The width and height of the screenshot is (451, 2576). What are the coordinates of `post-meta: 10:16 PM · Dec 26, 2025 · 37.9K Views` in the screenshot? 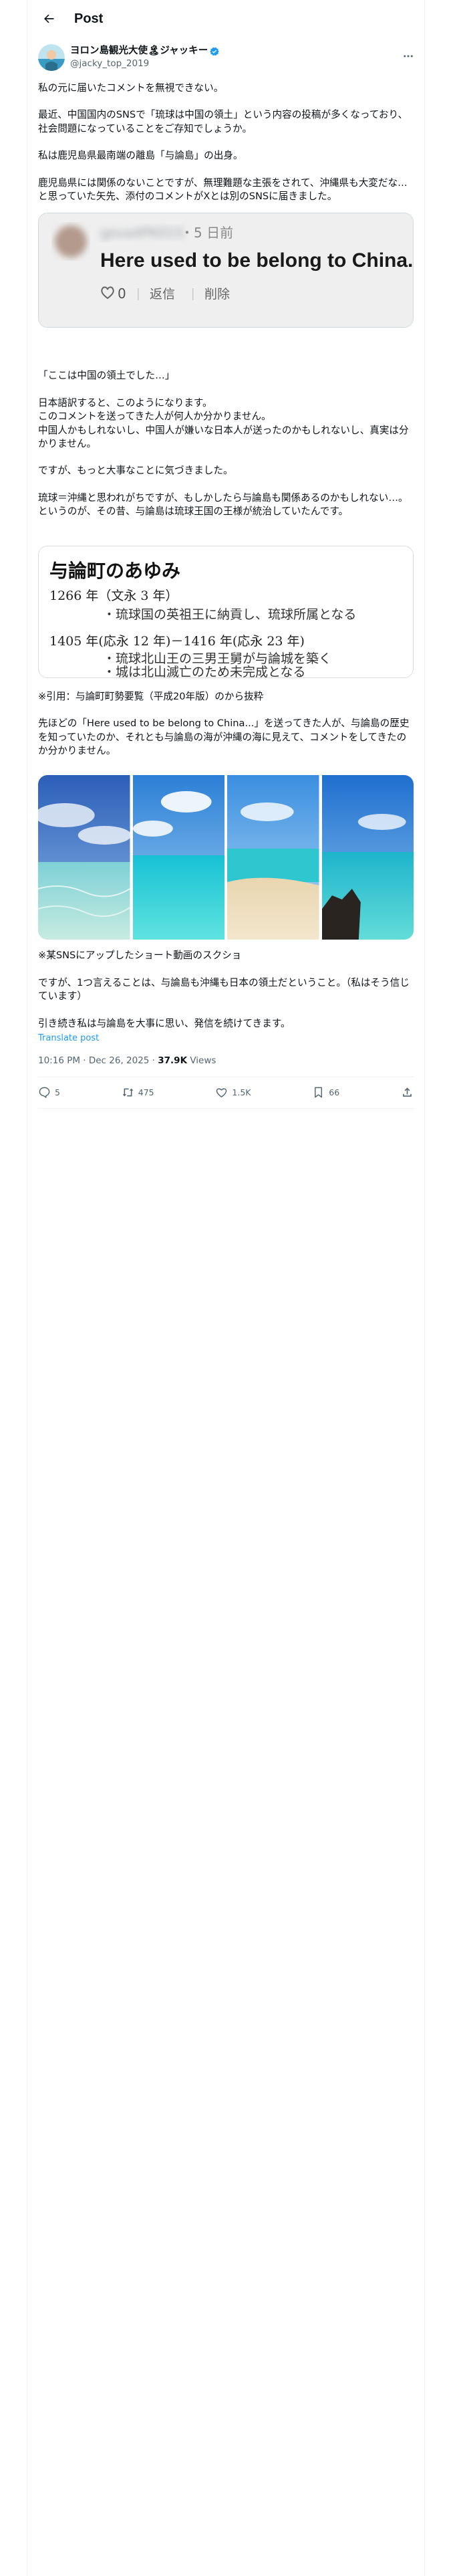 It's located at (127, 1060).